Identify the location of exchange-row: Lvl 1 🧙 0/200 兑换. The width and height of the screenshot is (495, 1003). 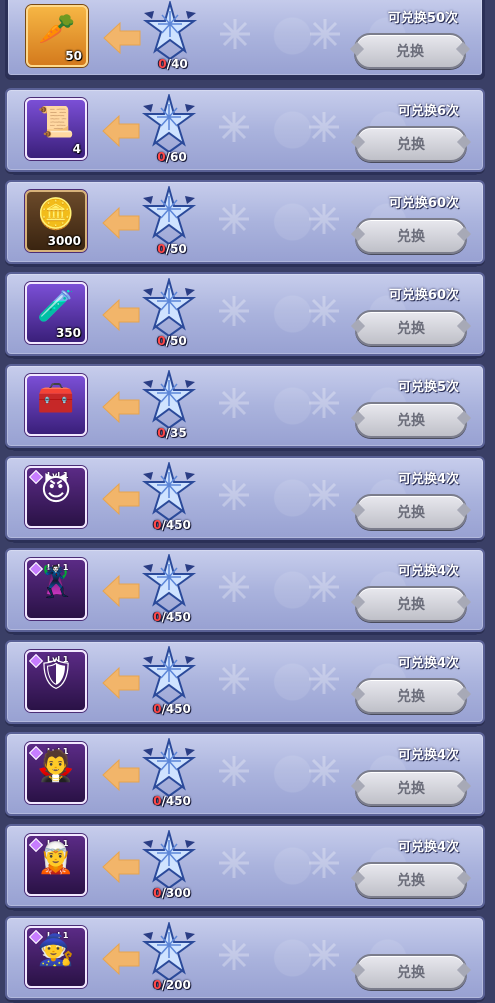
(245, 959).